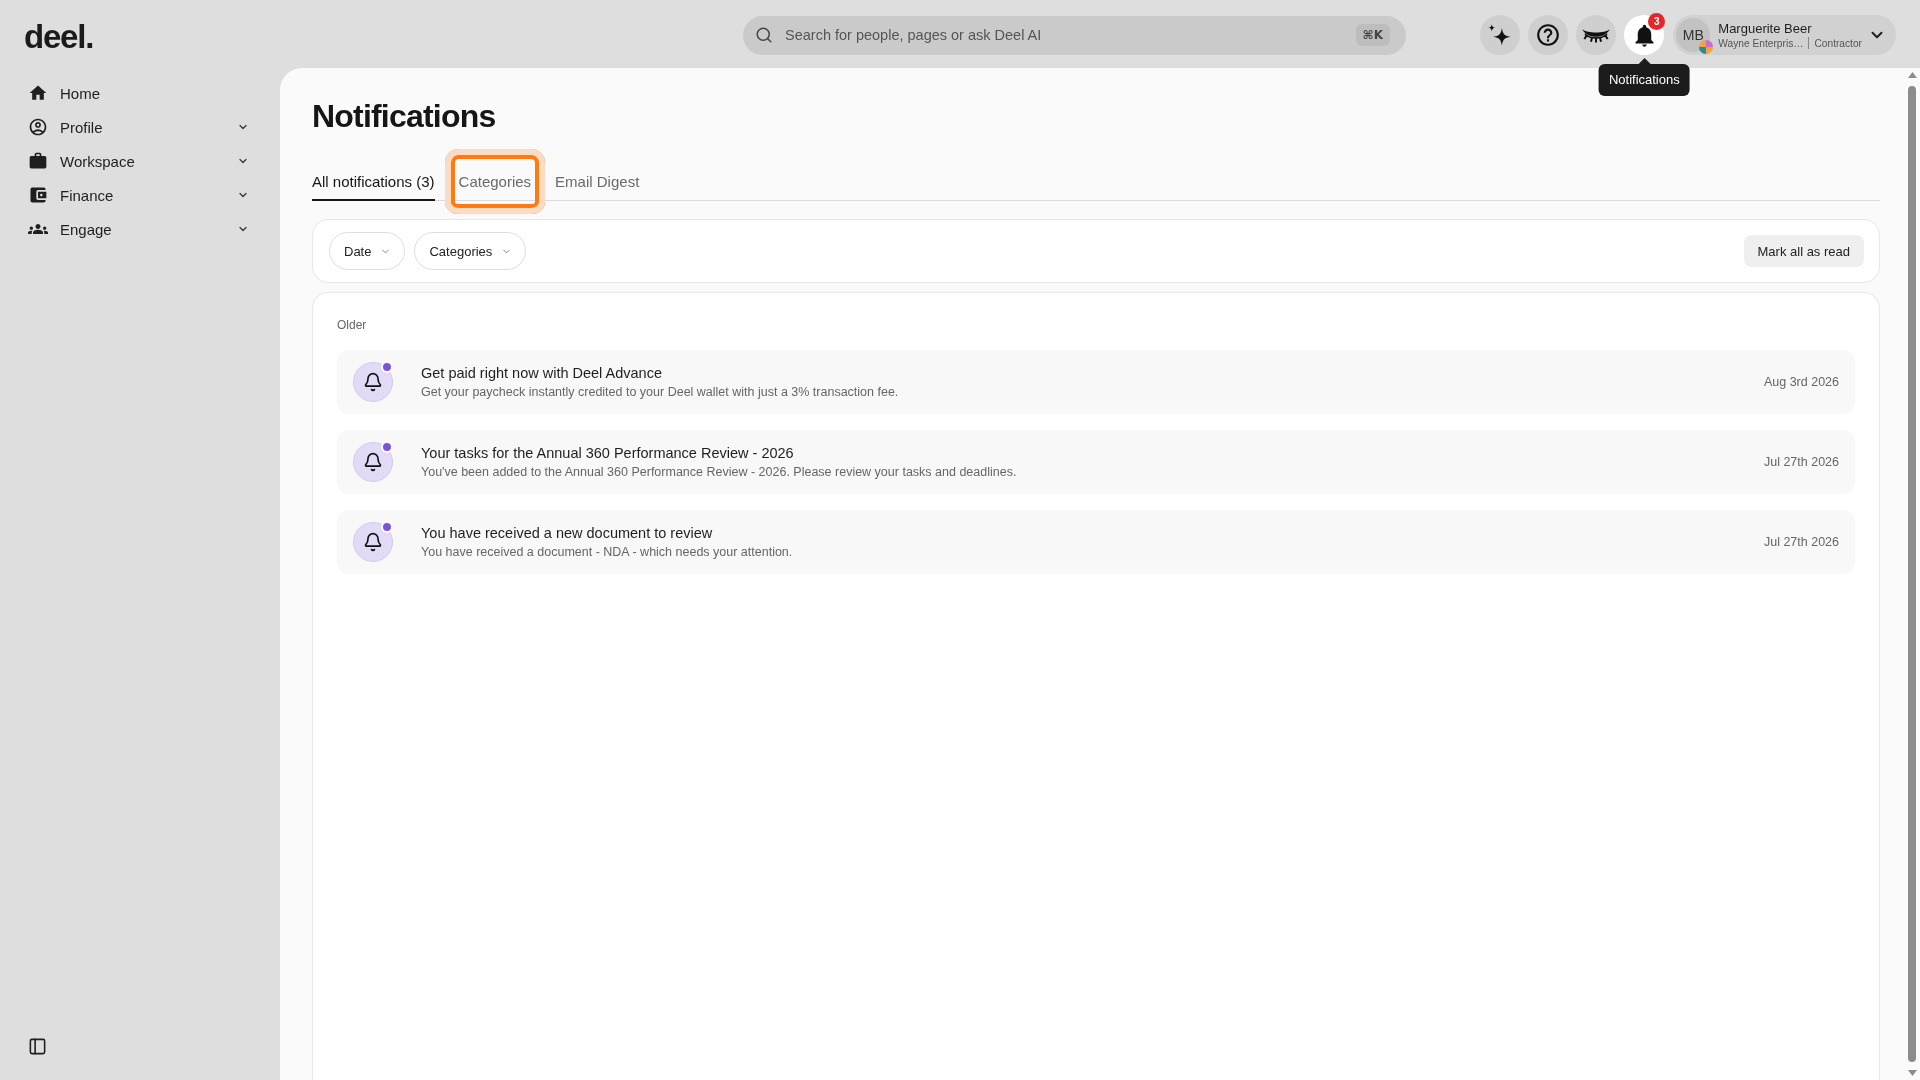 The width and height of the screenshot is (1920, 1080). I want to click on nav-item: Profile, so click(140, 127).